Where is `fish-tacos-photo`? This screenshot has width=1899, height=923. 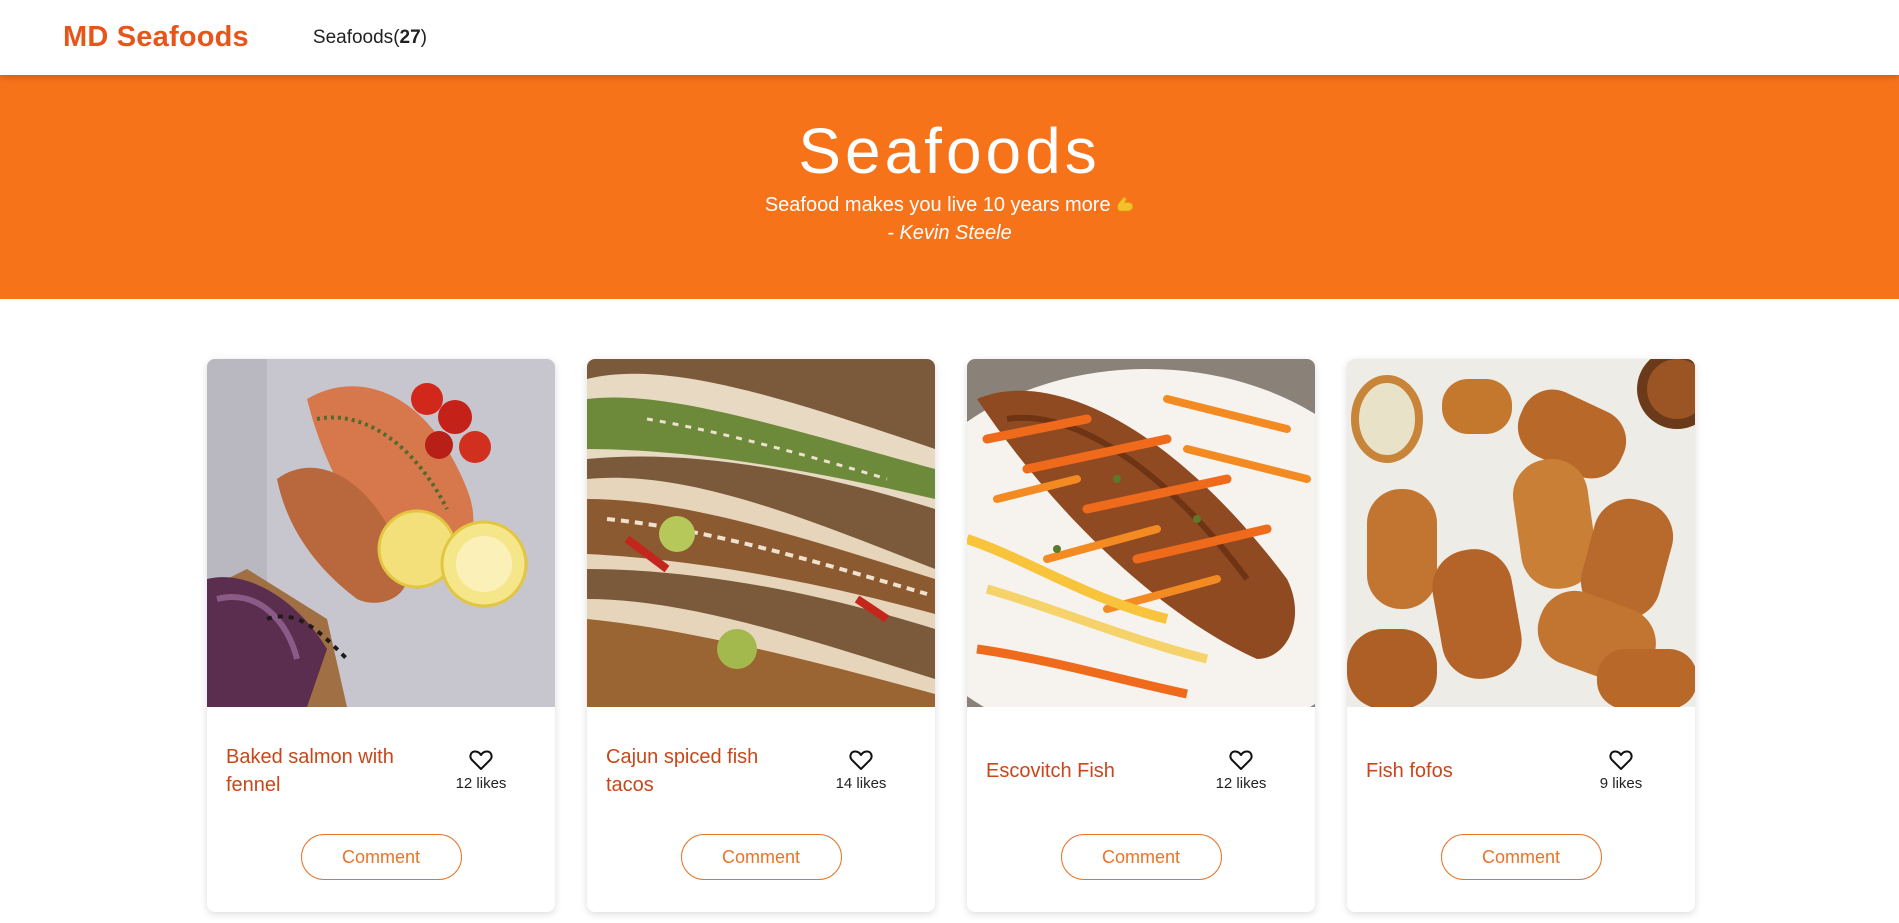 fish-tacos-photo is located at coordinates (761, 533).